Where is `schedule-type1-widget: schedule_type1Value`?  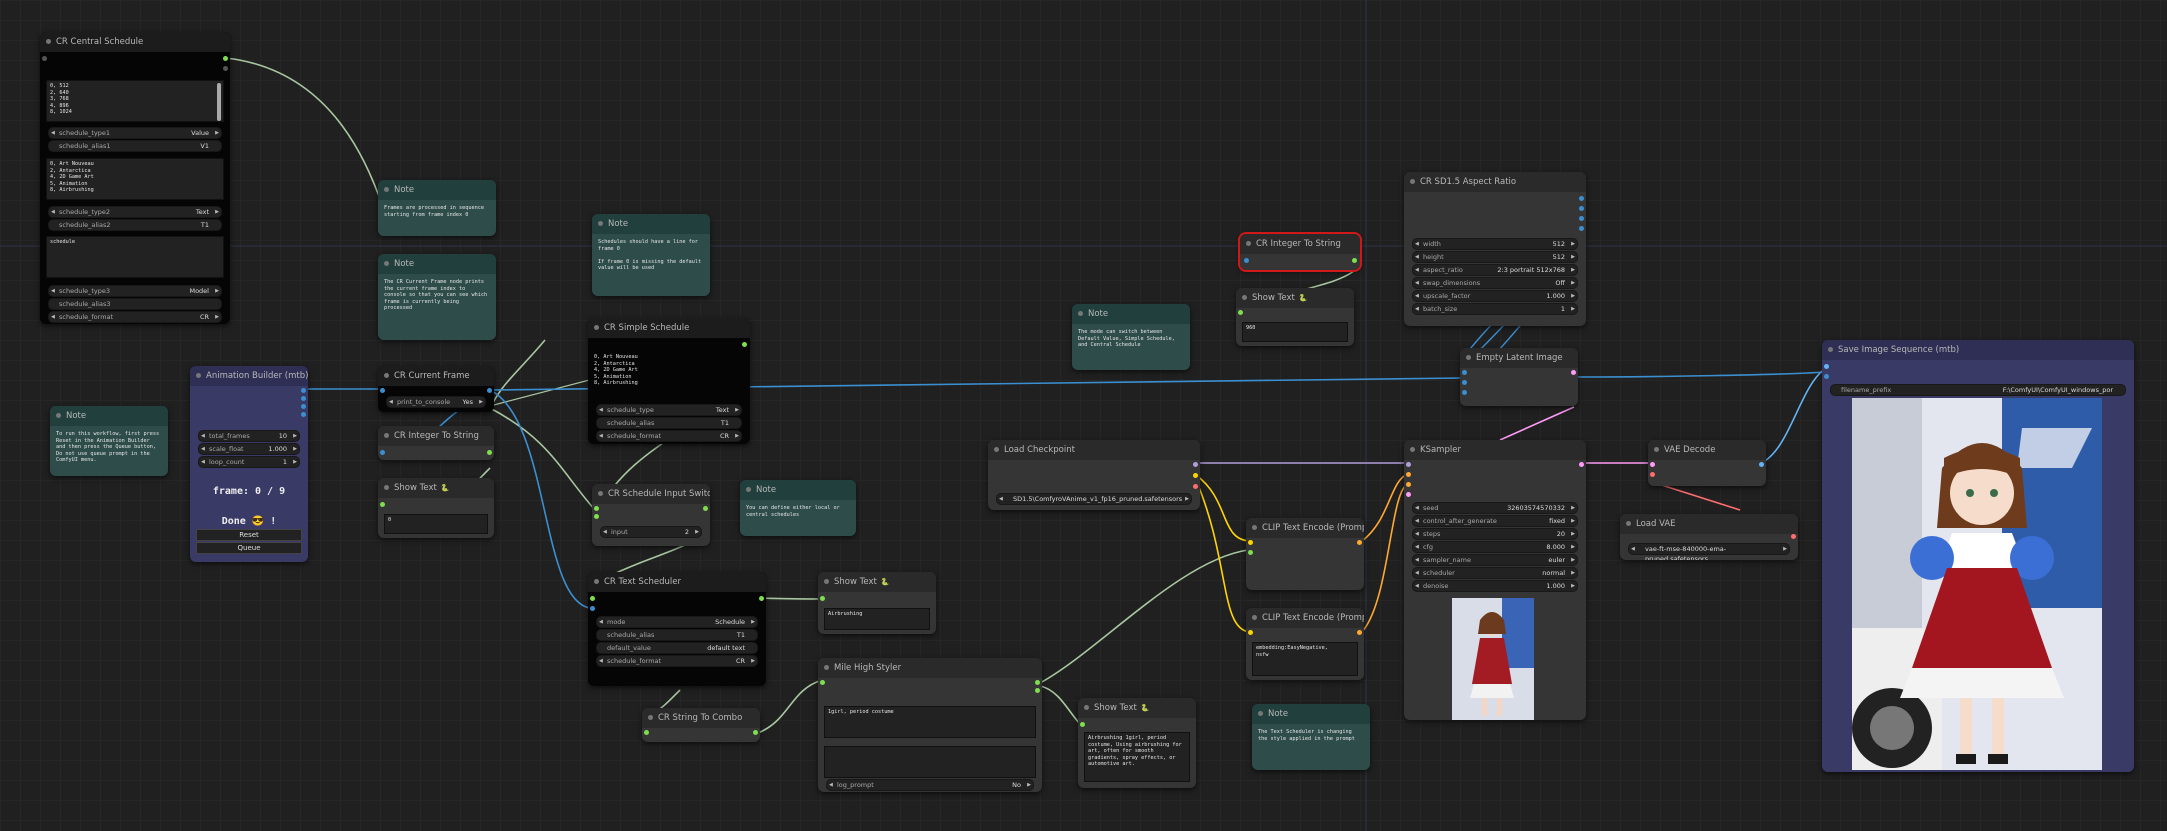 schedule-type1-widget: schedule_type1Value is located at coordinates (135, 133).